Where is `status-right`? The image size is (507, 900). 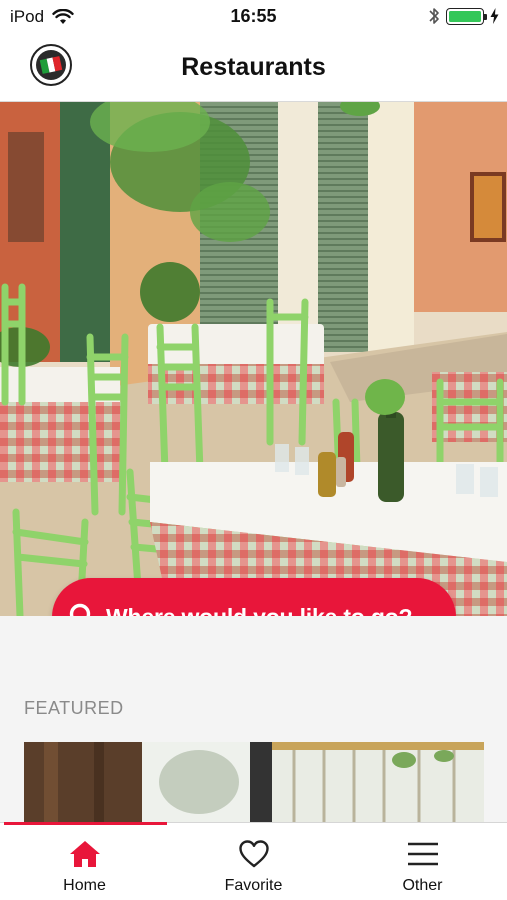
status-right is located at coordinates (463, 16).